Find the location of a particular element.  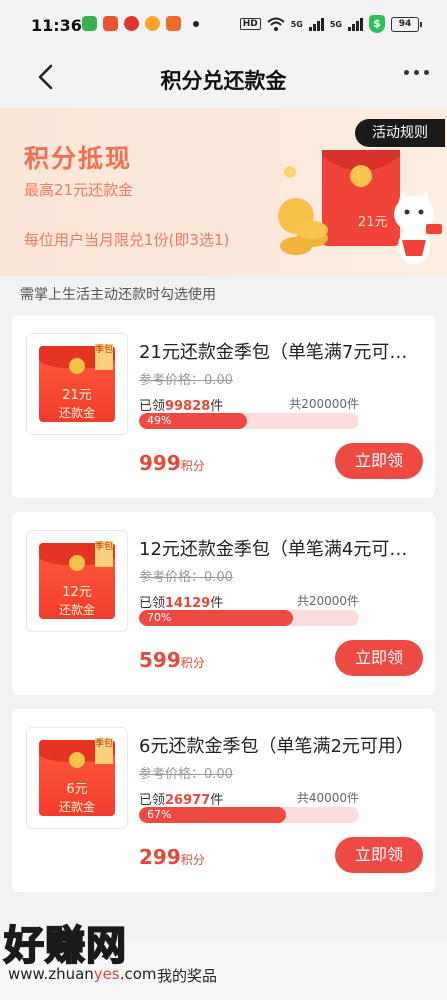

progress-percent: 49% is located at coordinates (159, 420).